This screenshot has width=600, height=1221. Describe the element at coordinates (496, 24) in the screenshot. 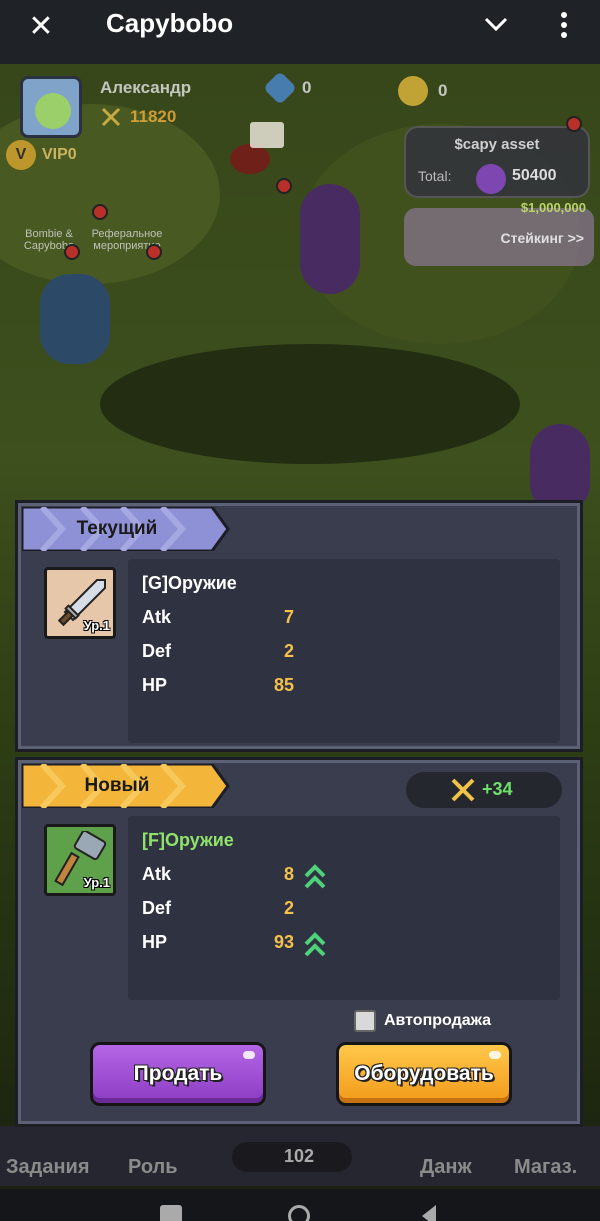

I see `chevron-down-icon` at that location.